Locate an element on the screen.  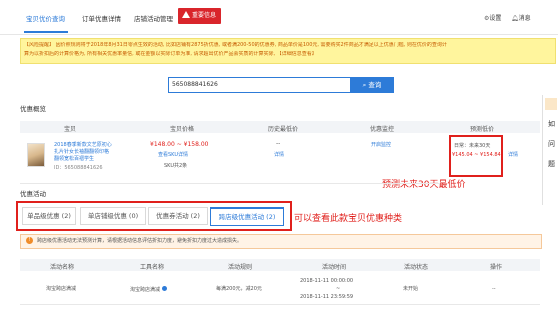
activity-rule: 每满200元，减20元 is located at coordinates (239, 289).